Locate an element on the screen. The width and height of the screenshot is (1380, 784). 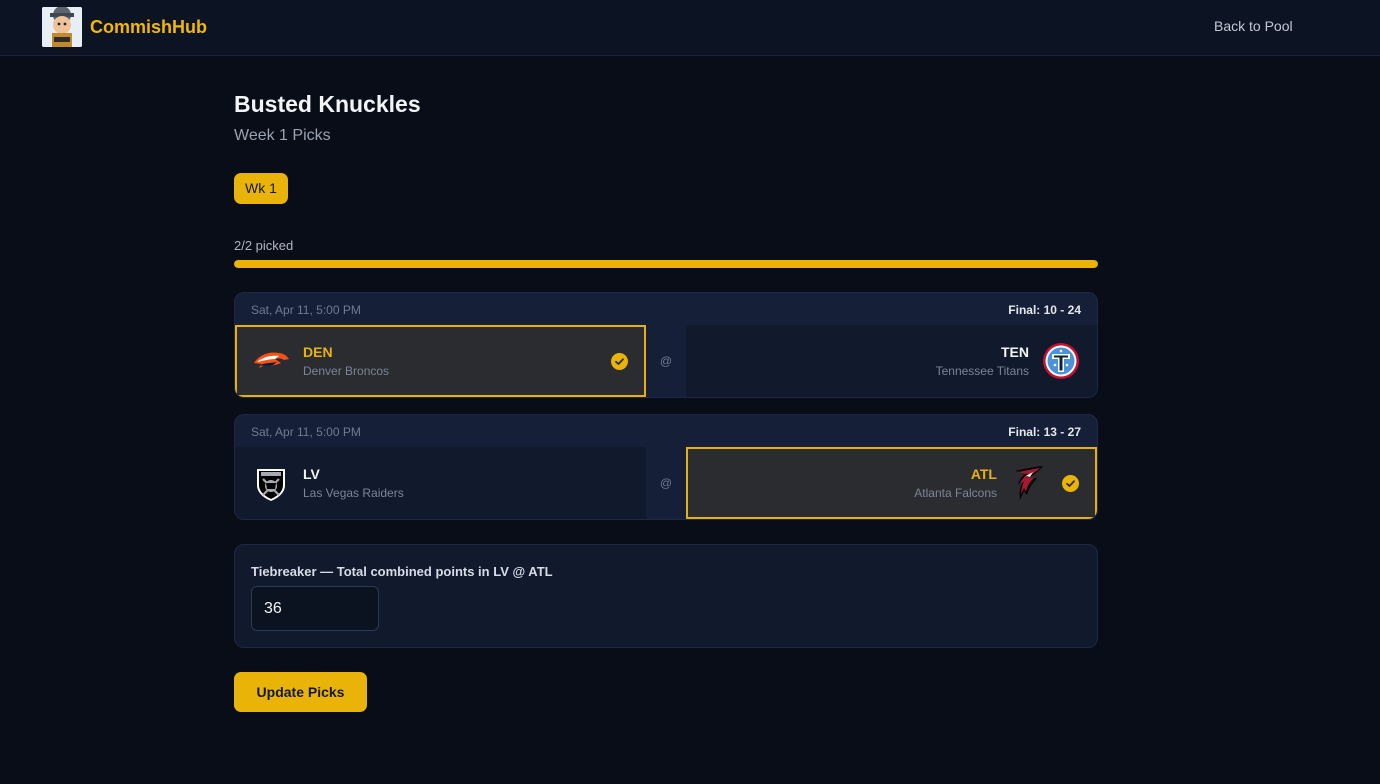
raiders-logo-icon is located at coordinates (271, 483).